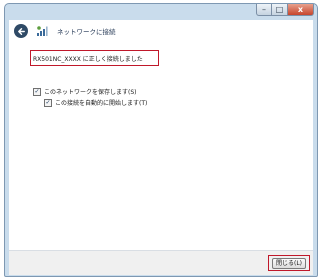 The image size is (322, 280). I want to click on caption-buttons: – □ x, so click(285, 10).